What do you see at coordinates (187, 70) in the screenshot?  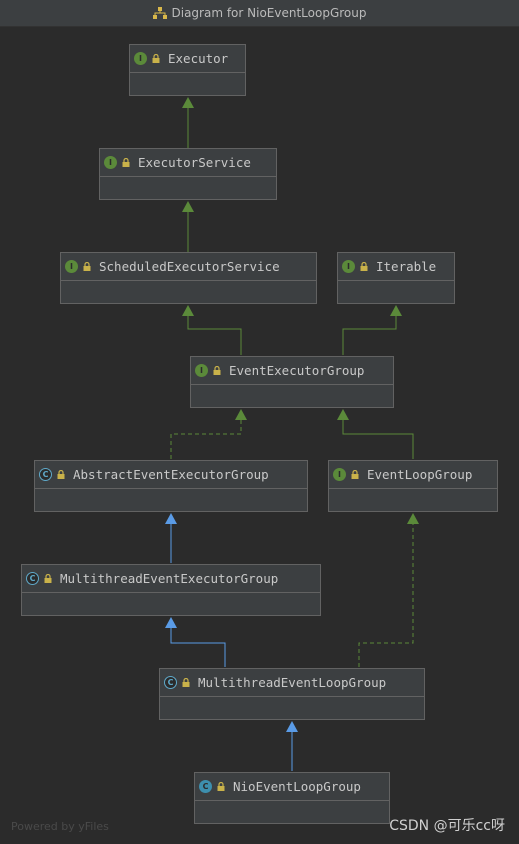 I see `node-executor: I Executor` at bounding box center [187, 70].